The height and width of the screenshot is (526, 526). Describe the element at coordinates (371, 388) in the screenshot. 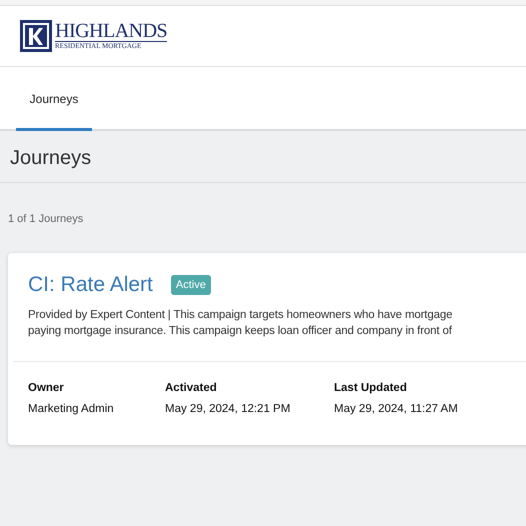

I see `field-label: Last Updated` at that location.